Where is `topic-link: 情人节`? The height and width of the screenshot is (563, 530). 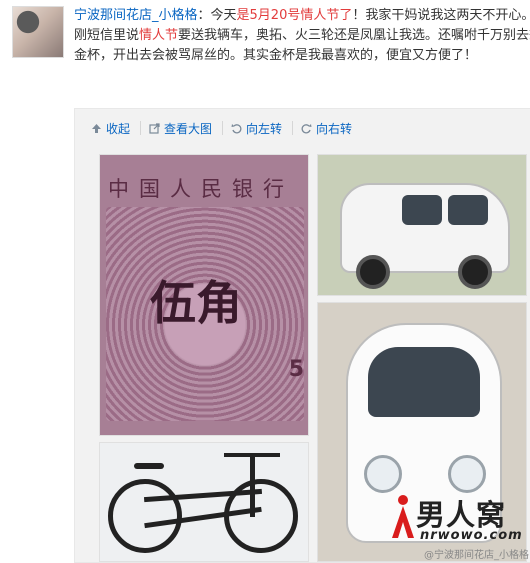 topic-link: 情人节 is located at coordinates (158, 35).